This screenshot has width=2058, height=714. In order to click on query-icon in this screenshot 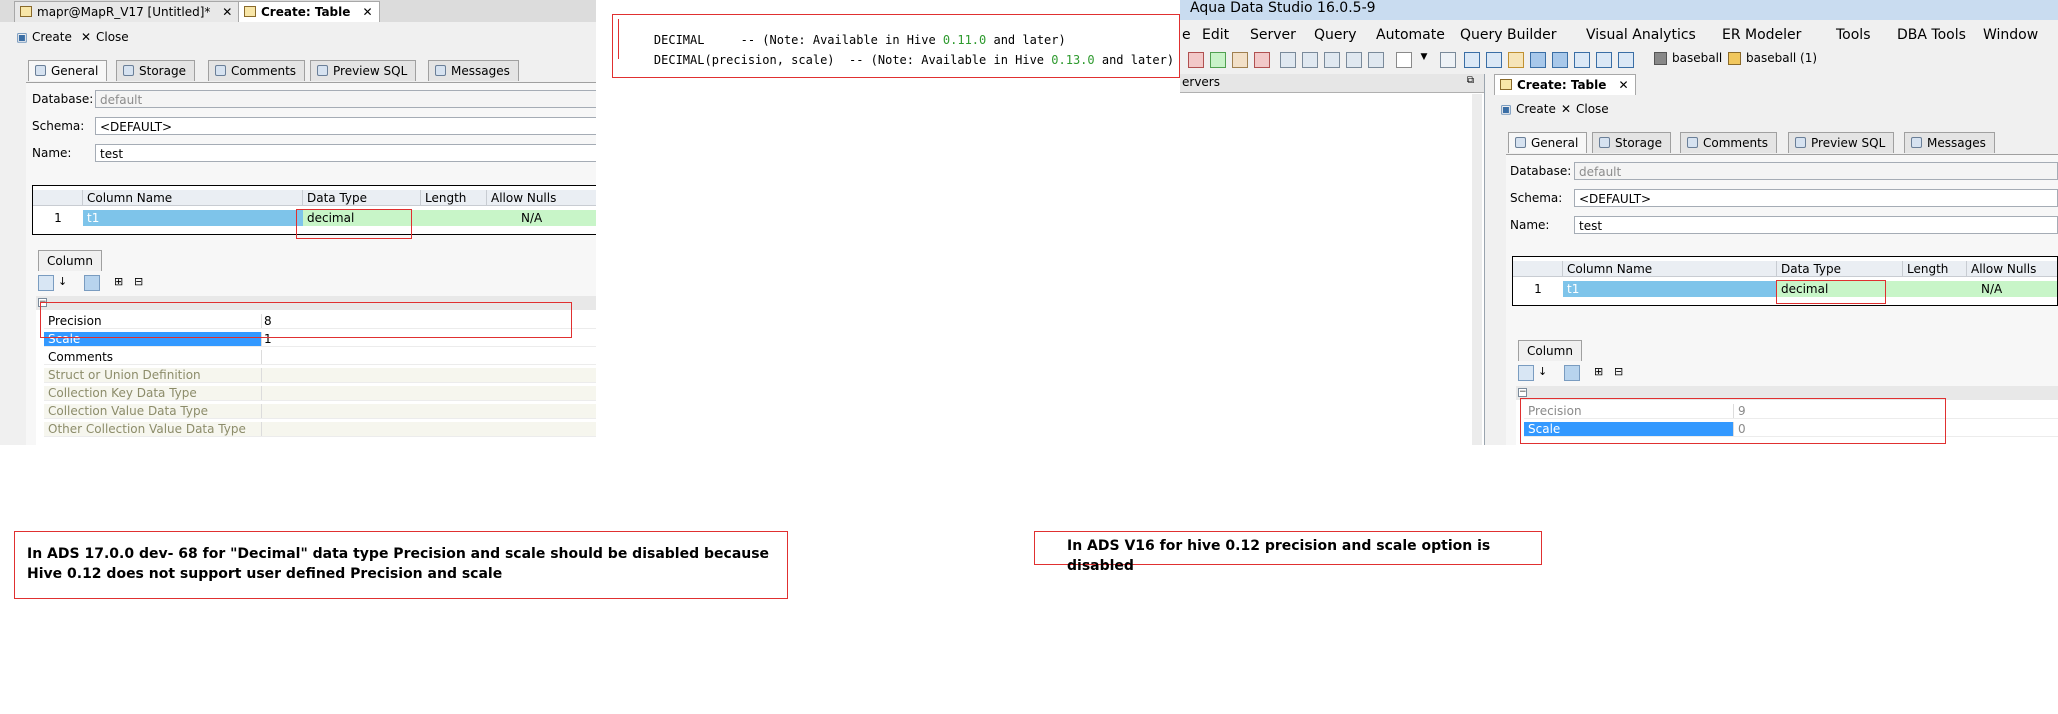, I will do `click(1288, 60)`.